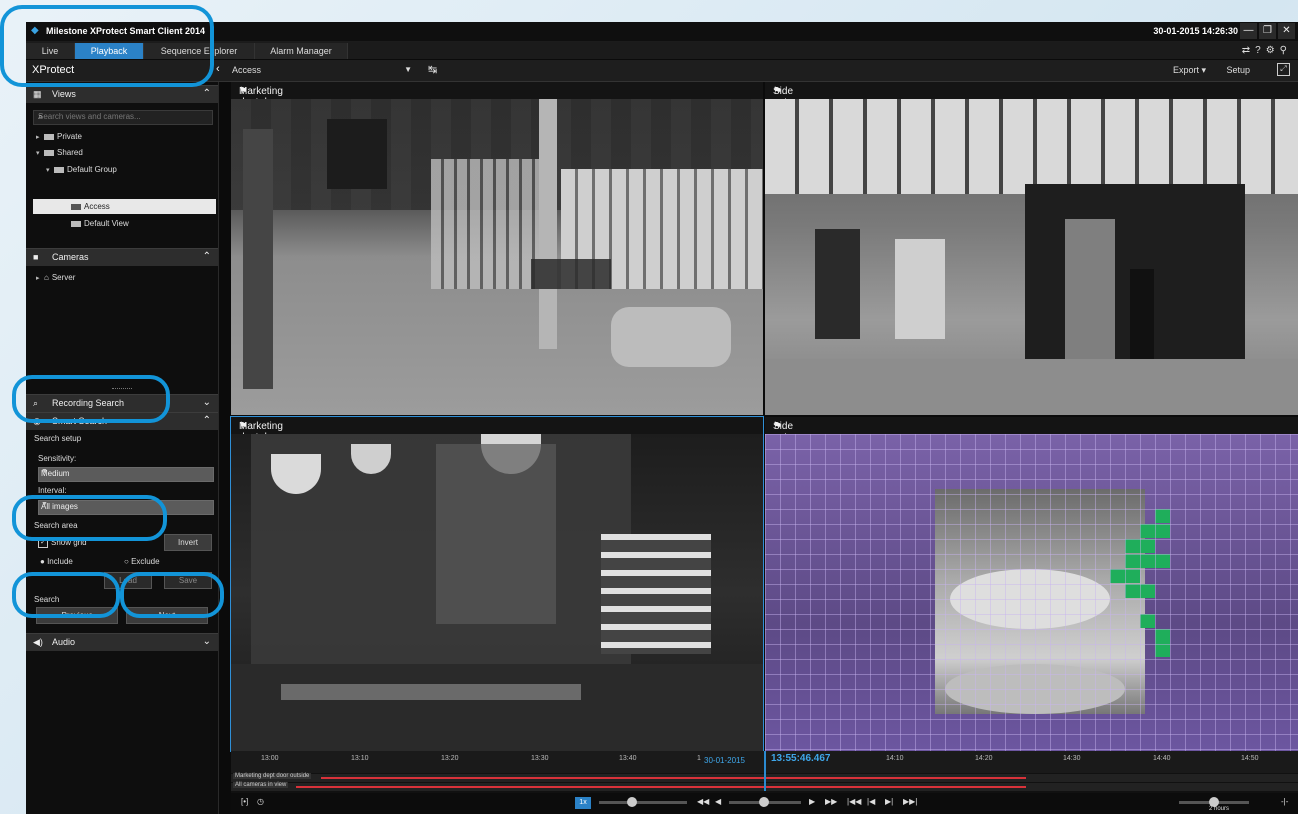  I want to click on network-icon: ⇄, so click(1248, 50).